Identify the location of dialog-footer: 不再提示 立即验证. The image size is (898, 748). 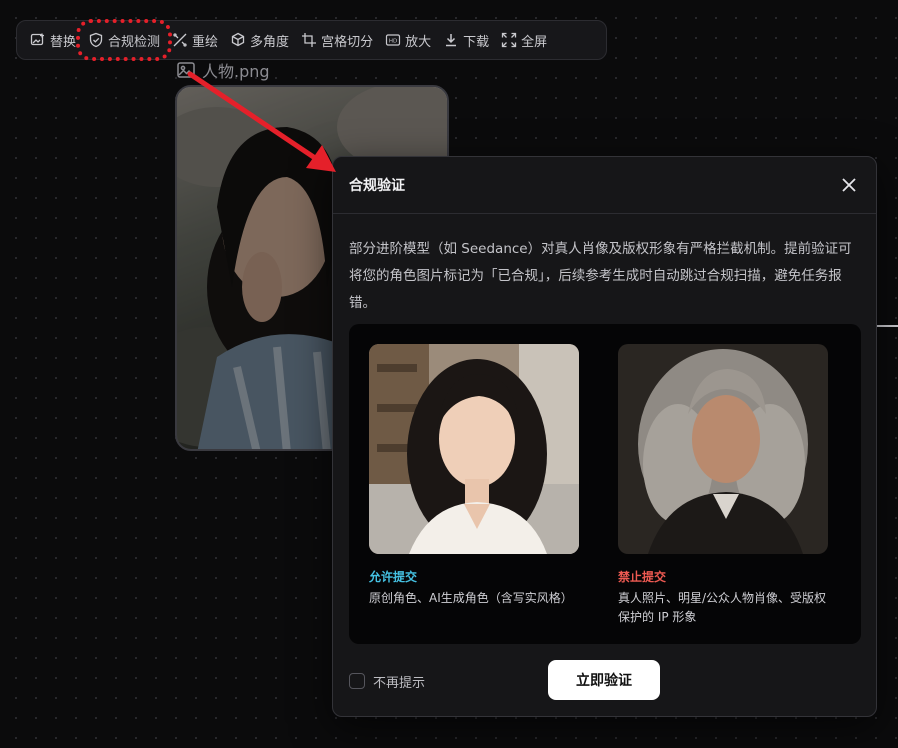
(605, 681).